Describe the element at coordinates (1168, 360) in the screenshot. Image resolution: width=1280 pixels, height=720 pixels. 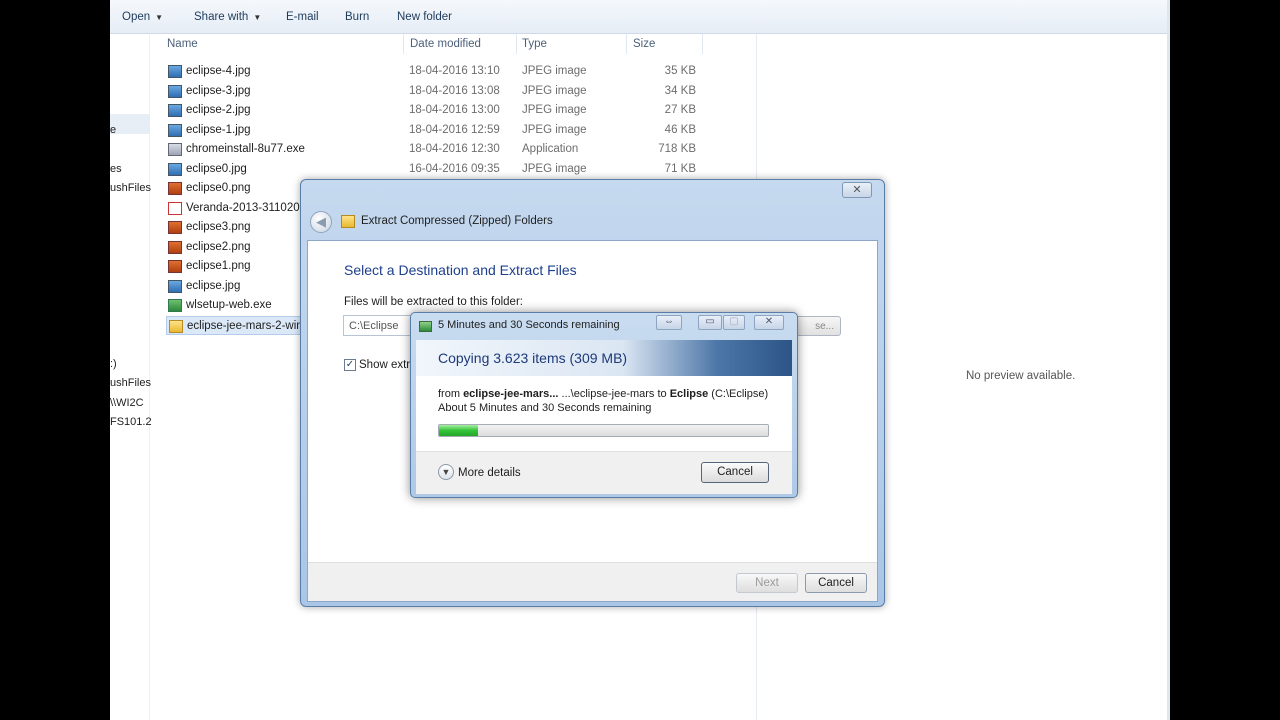
I see `window-border` at that location.